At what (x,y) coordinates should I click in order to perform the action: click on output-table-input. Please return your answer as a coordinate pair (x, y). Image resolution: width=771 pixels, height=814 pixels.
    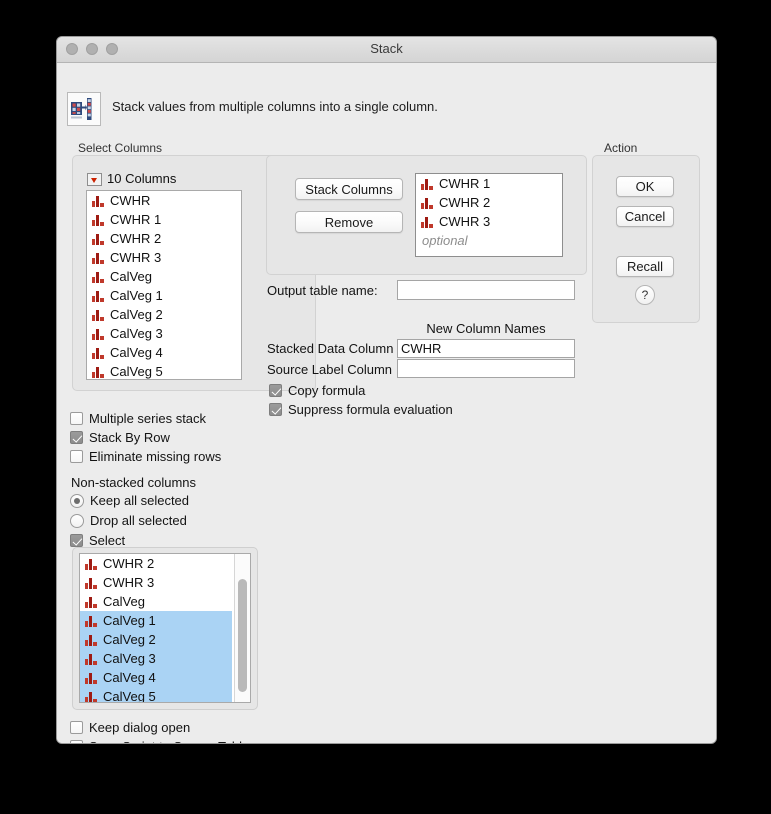
    Looking at the image, I should click on (486, 290).